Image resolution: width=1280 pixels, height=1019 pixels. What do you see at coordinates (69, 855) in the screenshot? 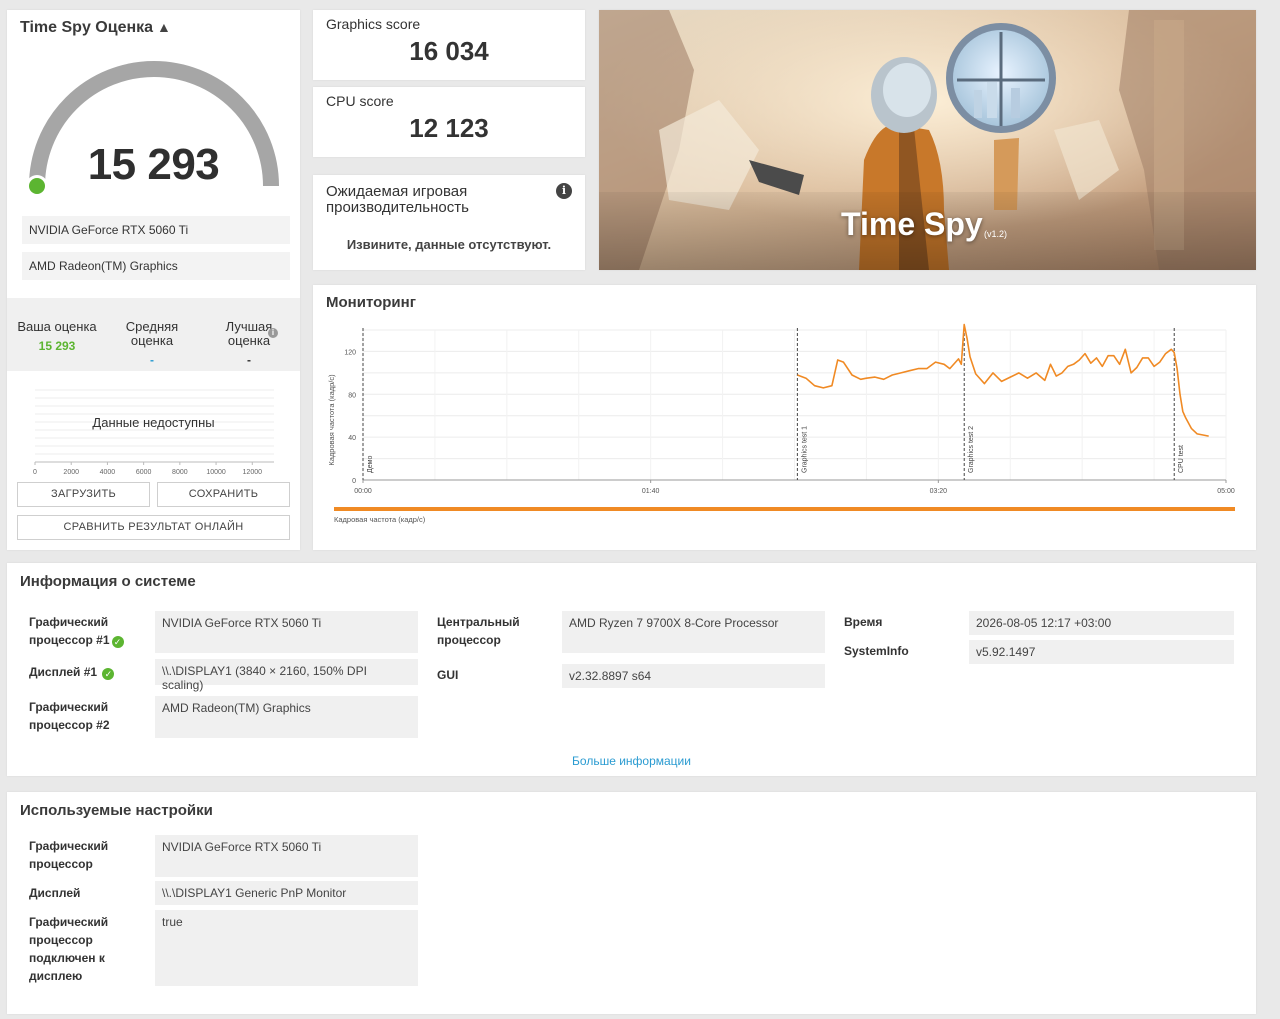
I see `settings-gpu-label: Графический процессор` at bounding box center [69, 855].